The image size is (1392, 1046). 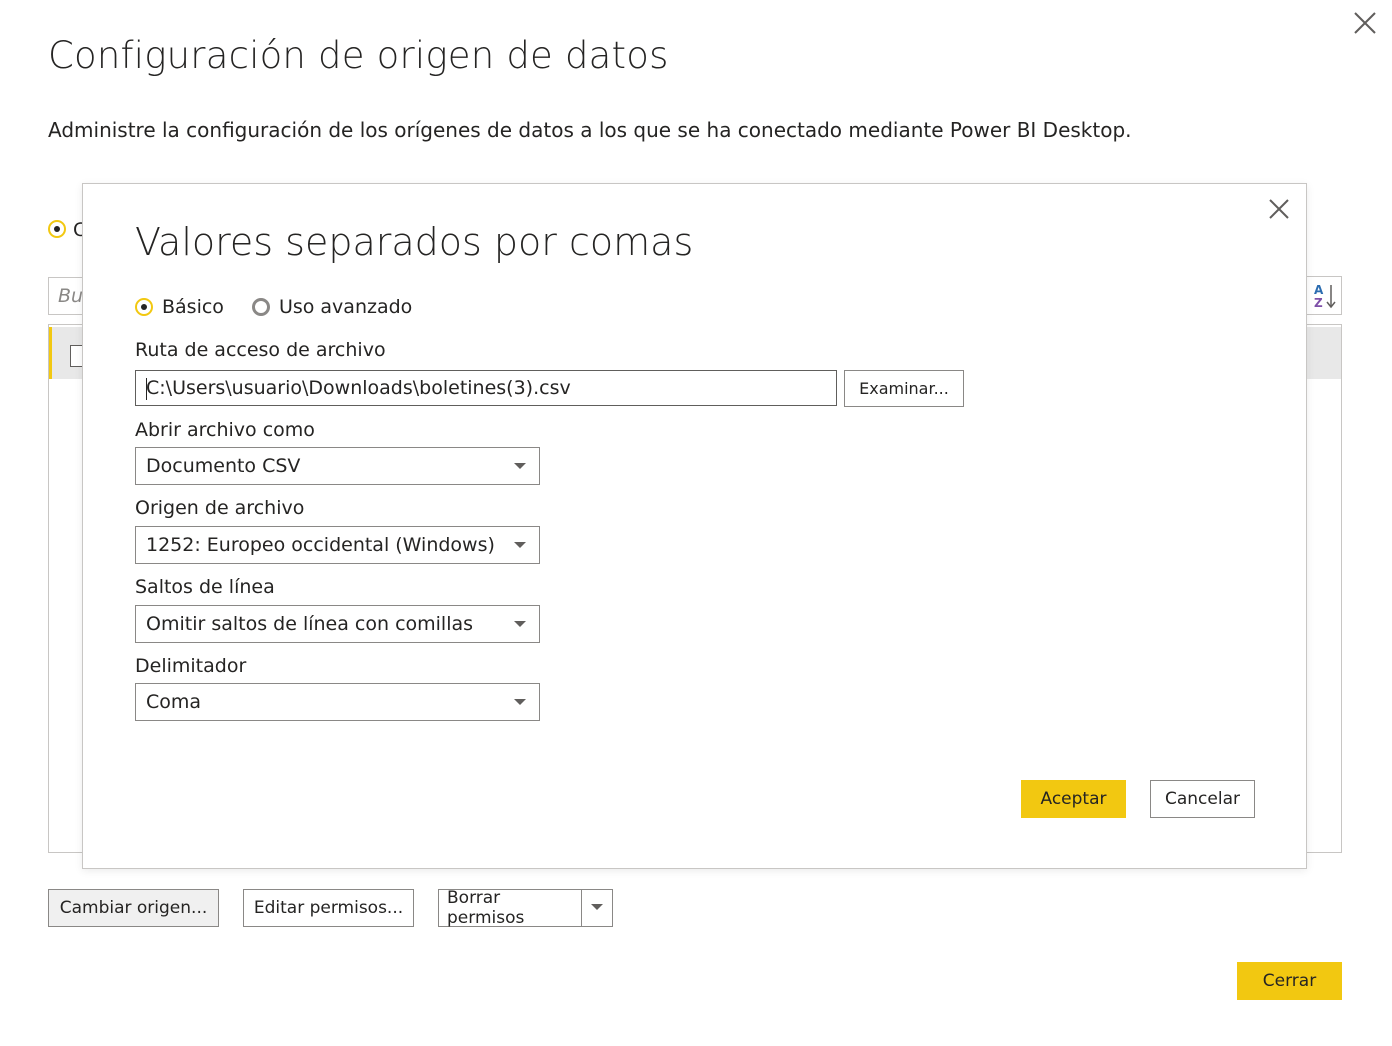 What do you see at coordinates (337, 702) in the screenshot?
I see `delimiter-select: Coma` at bounding box center [337, 702].